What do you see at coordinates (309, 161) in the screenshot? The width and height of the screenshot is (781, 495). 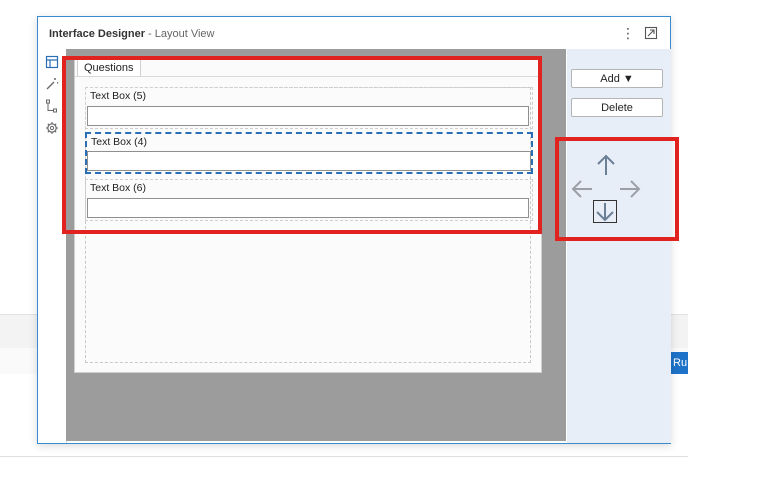 I see `text-box-4-input` at bounding box center [309, 161].